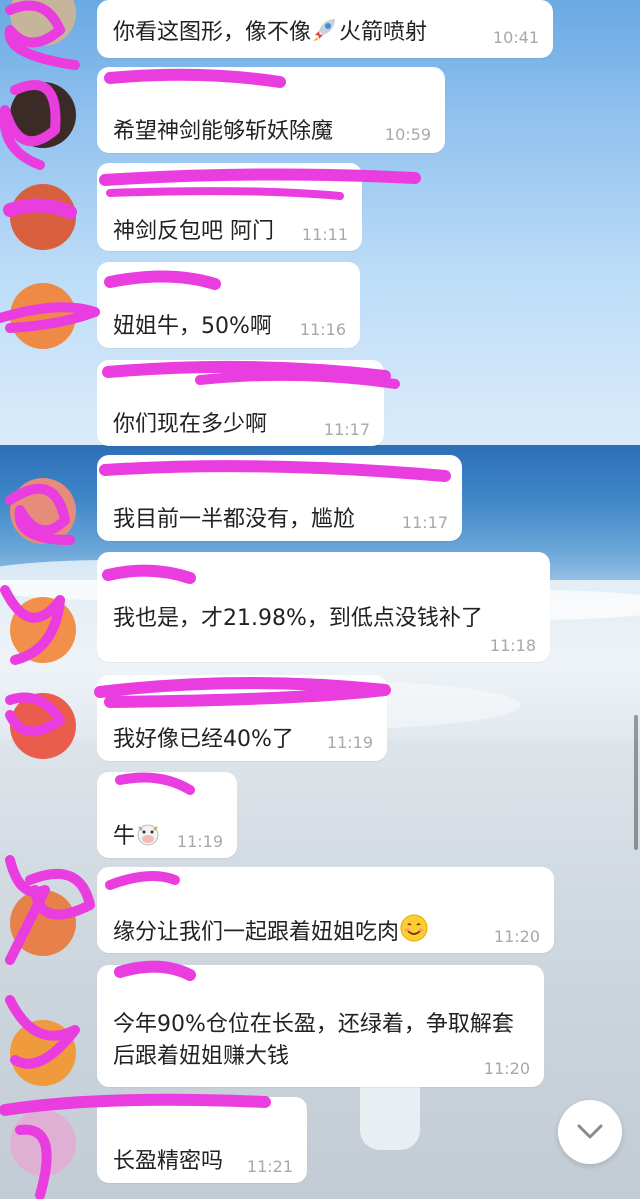 Image resolution: width=640 pixels, height=1199 pixels. I want to click on message-time: 11:21, so click(269, 1166).